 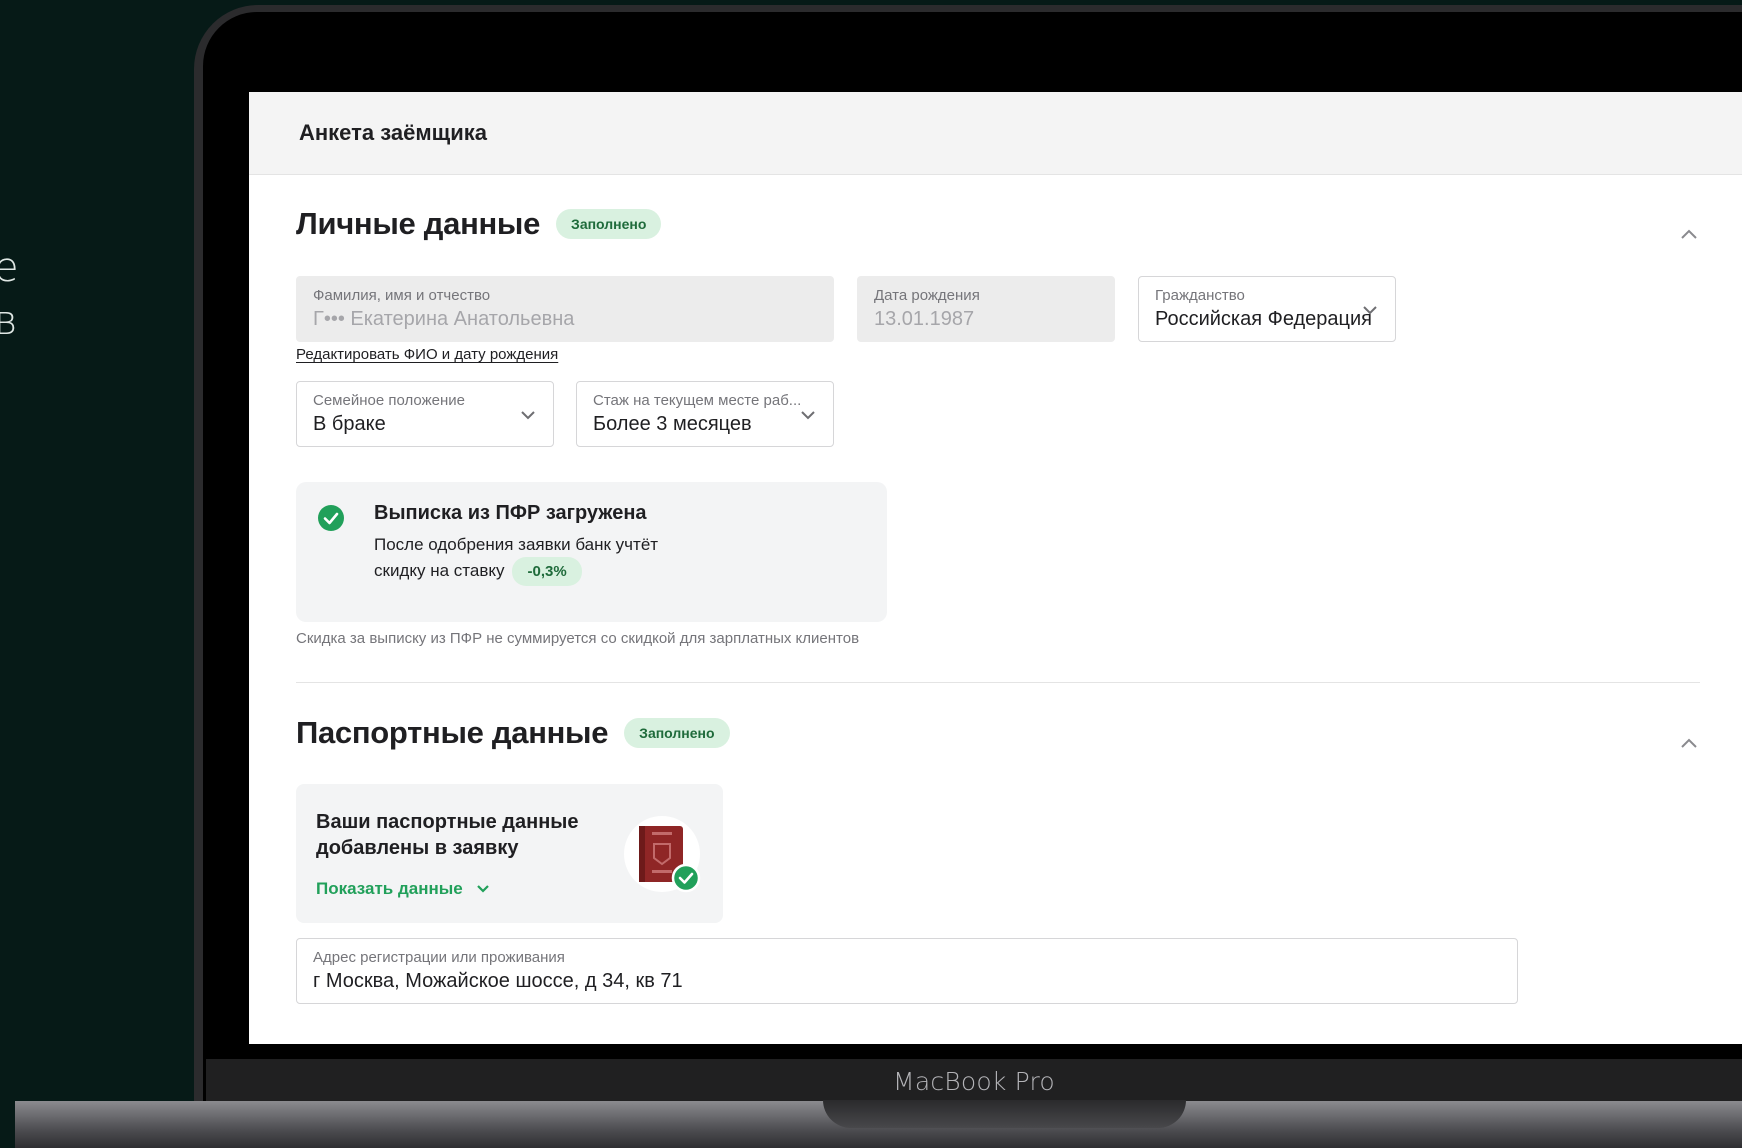 What do you see at coordinates (547, 571) in the screenshot?
I see `discount-badge: -0,3%` at bounding box center [547, 571].